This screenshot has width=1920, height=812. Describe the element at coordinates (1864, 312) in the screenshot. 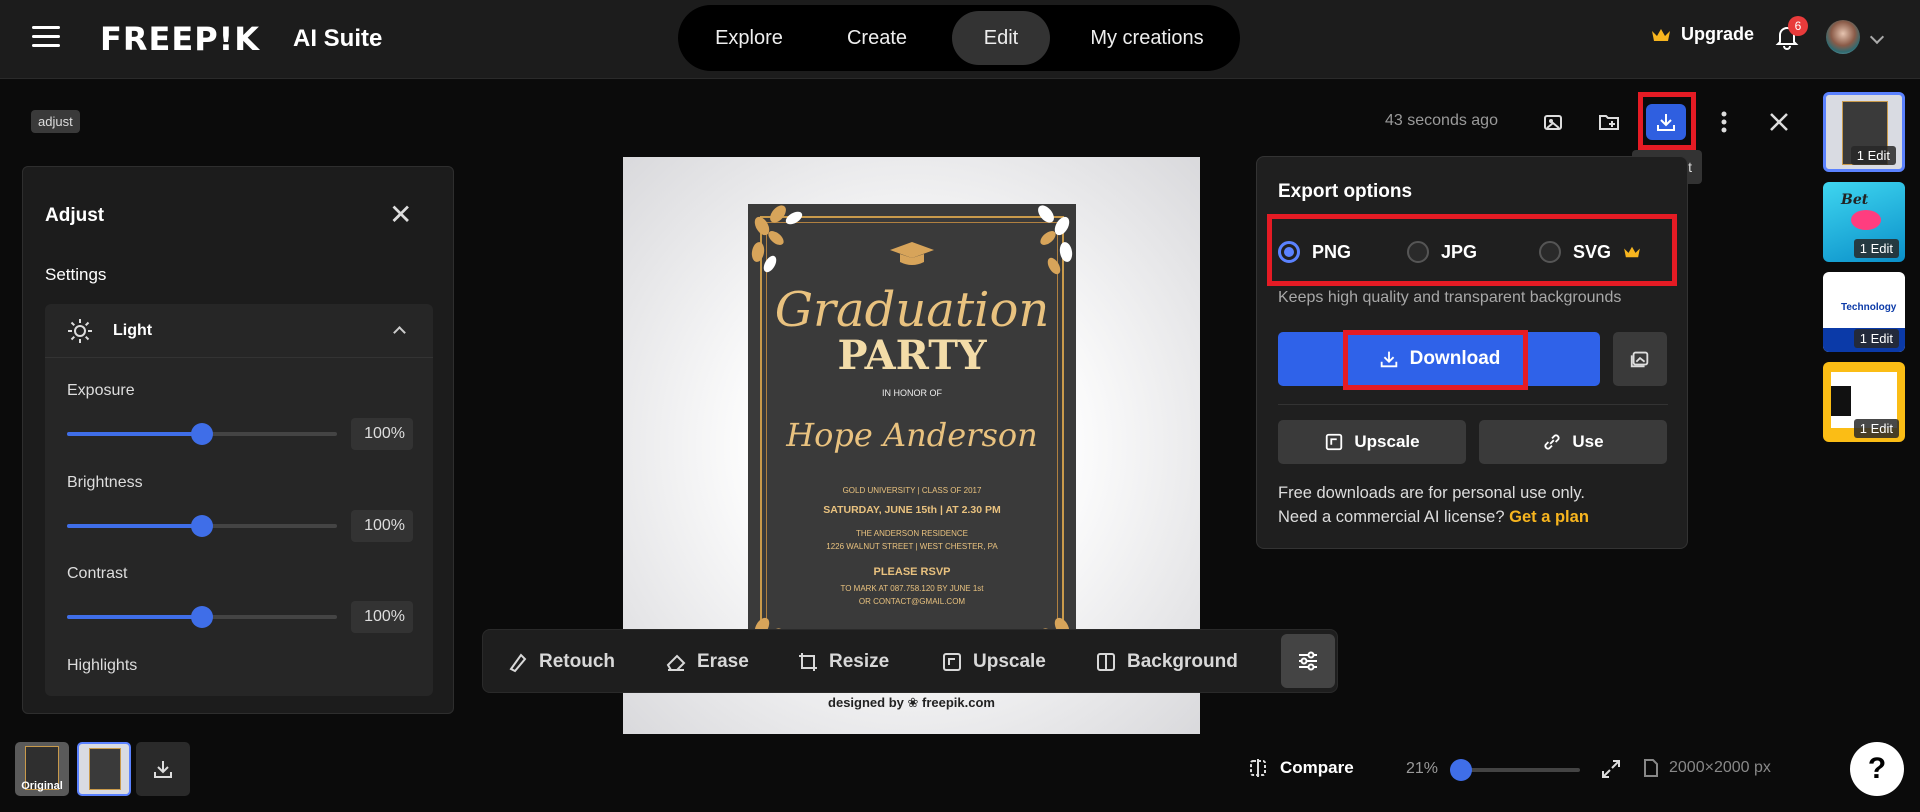

I see `history-thumb: Technology 1 Edit` at that location.